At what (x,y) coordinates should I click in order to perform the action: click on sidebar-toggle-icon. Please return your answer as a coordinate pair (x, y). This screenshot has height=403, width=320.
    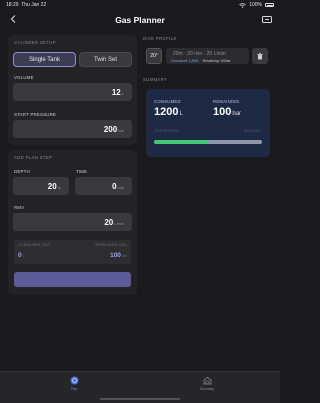
    Looking at the image, I should click on (267, 19).